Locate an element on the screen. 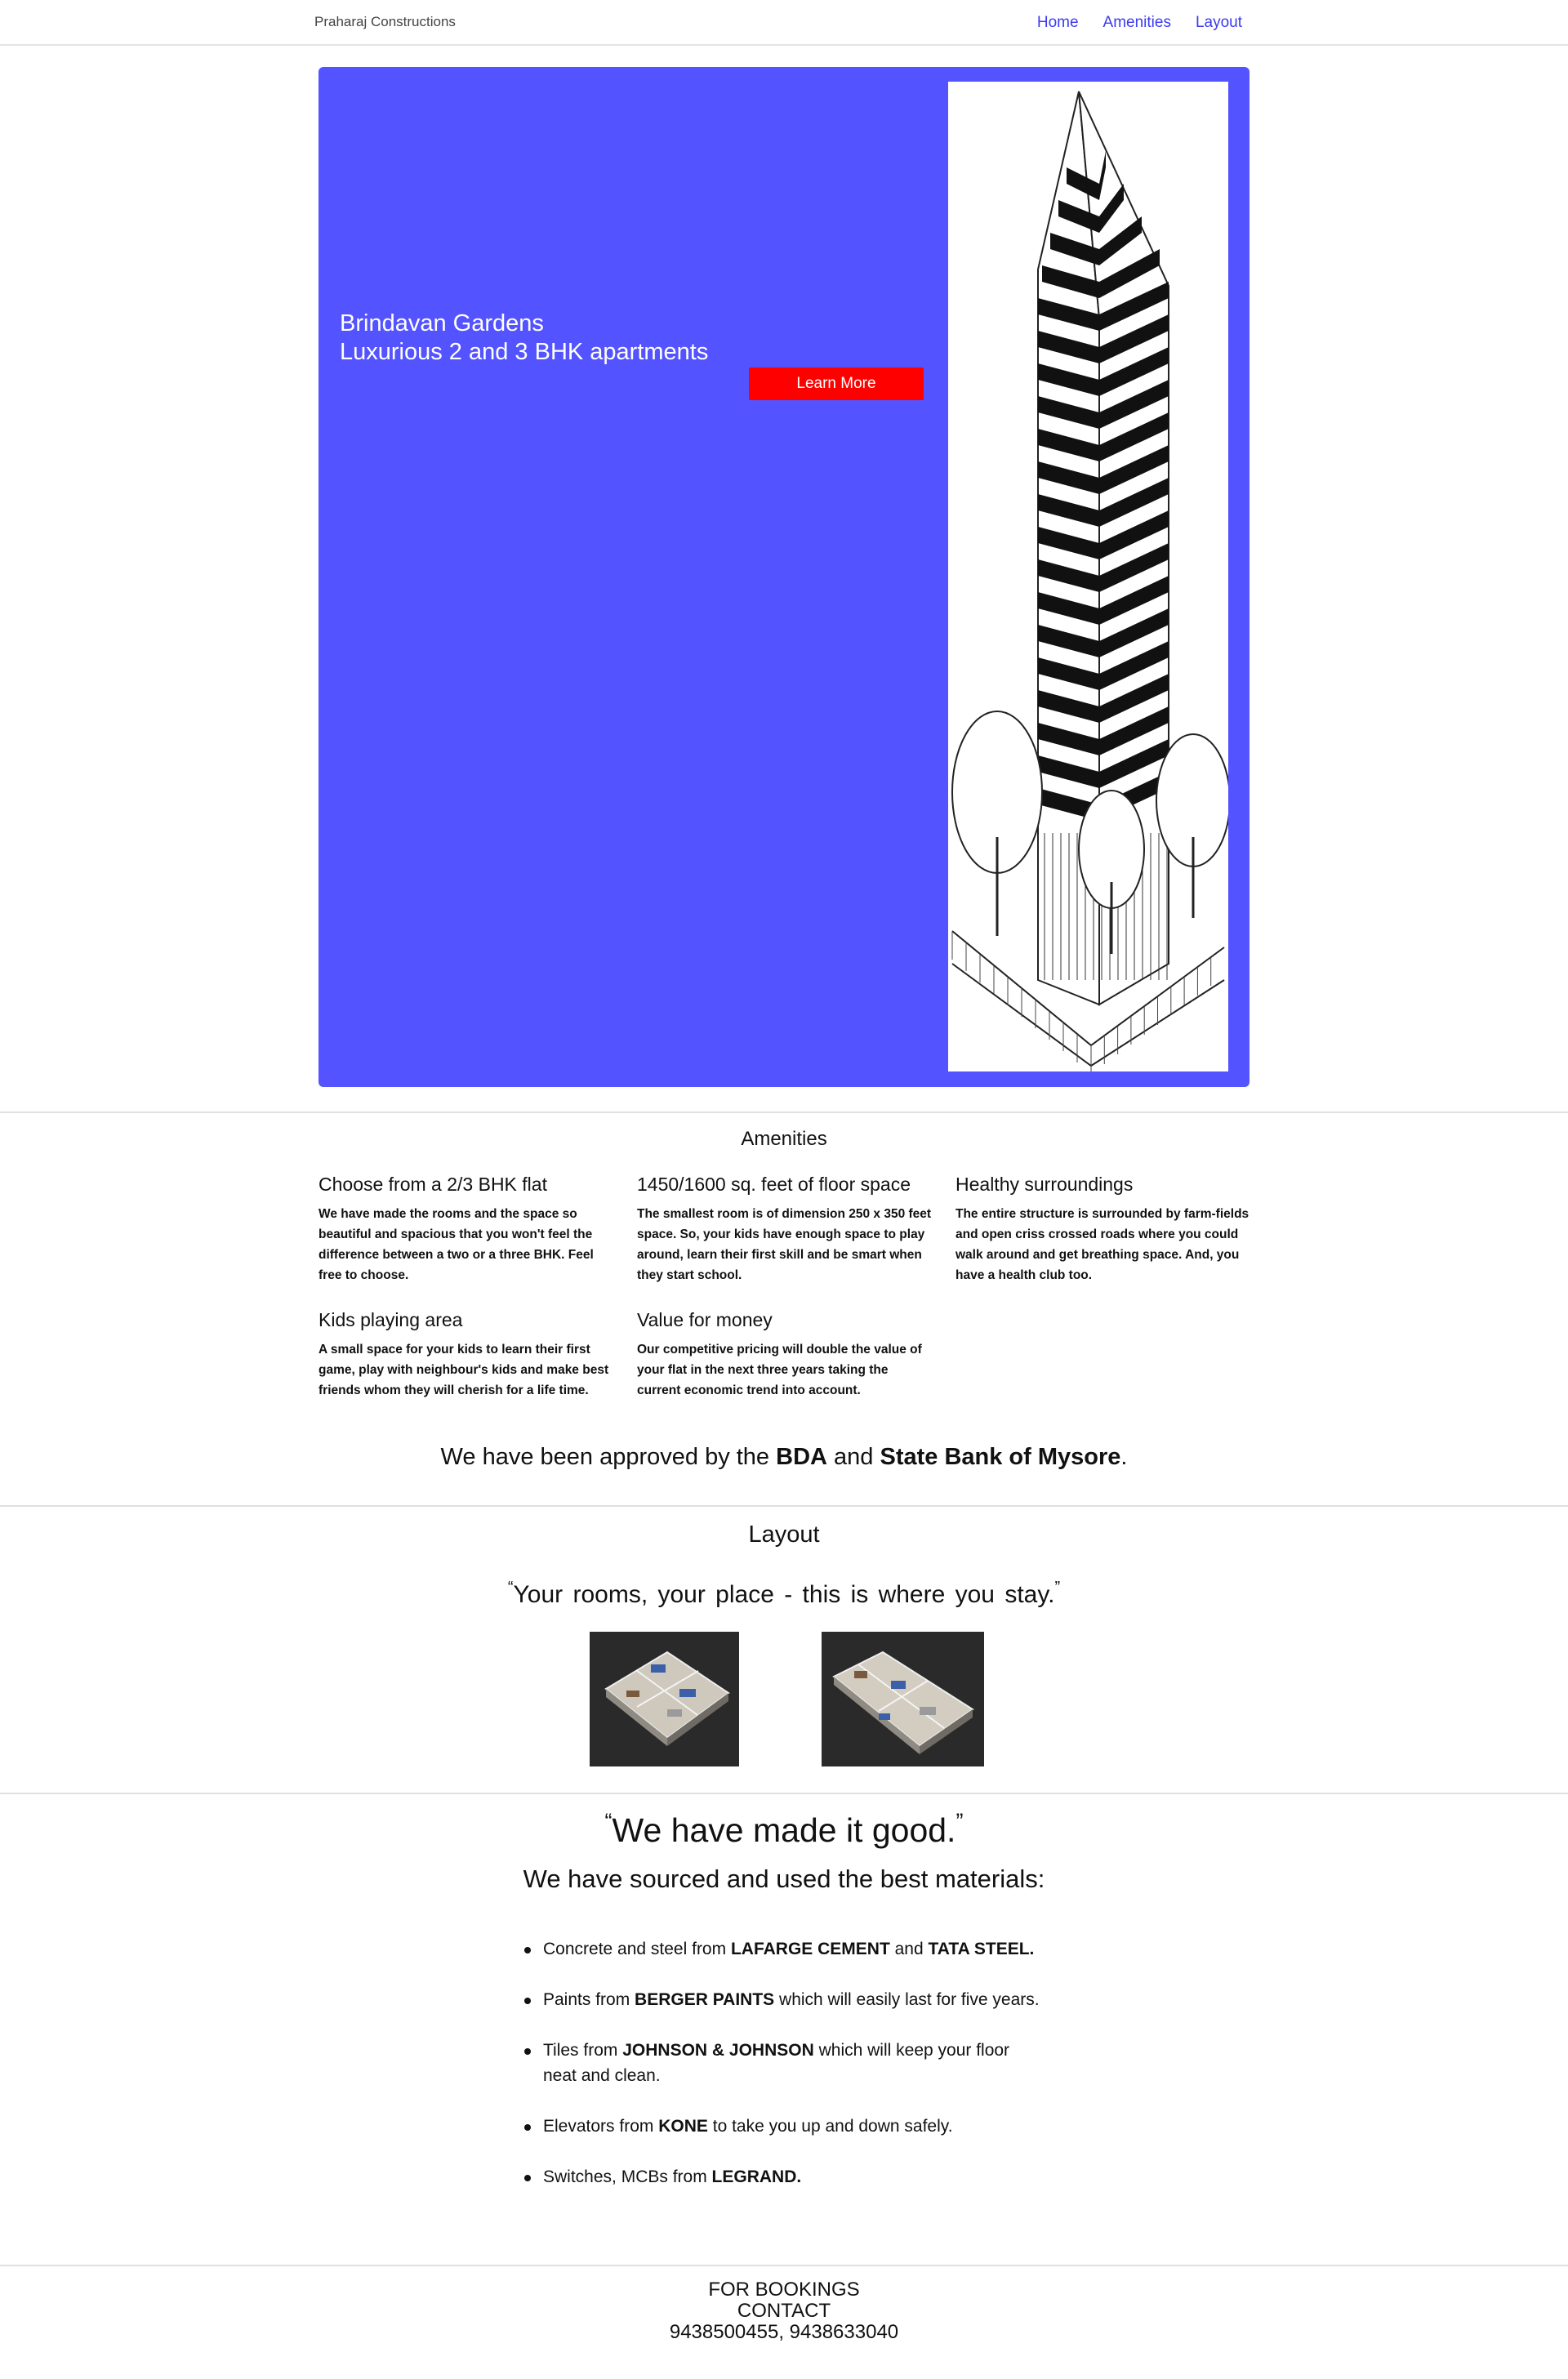 The height and width of the screenshot is (2379, 1568). quality-quote-text: We have made it good. is located at coordinates (784, 1830).